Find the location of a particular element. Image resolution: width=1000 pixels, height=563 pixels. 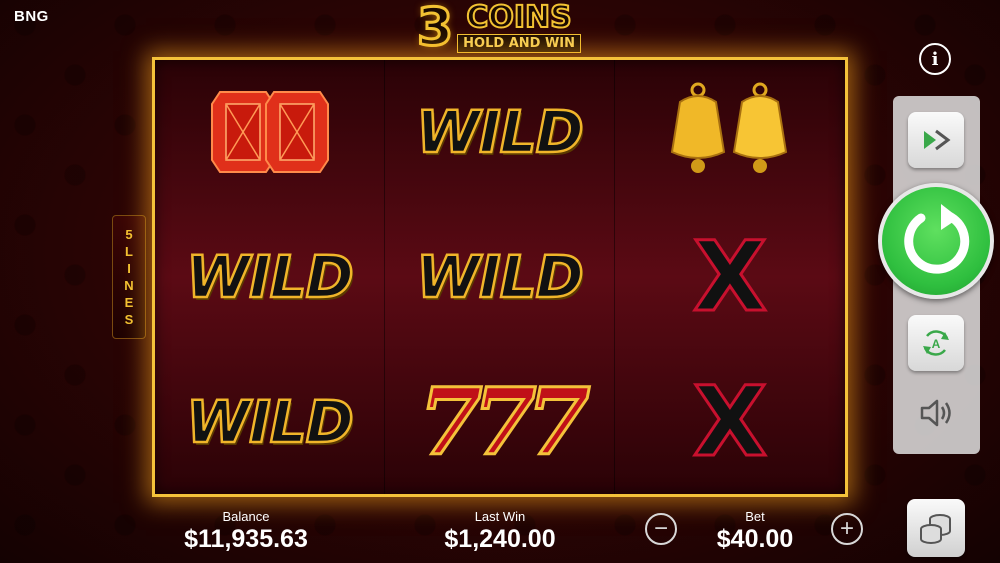

logo-number: 3 is located at coordinates (434, 29).